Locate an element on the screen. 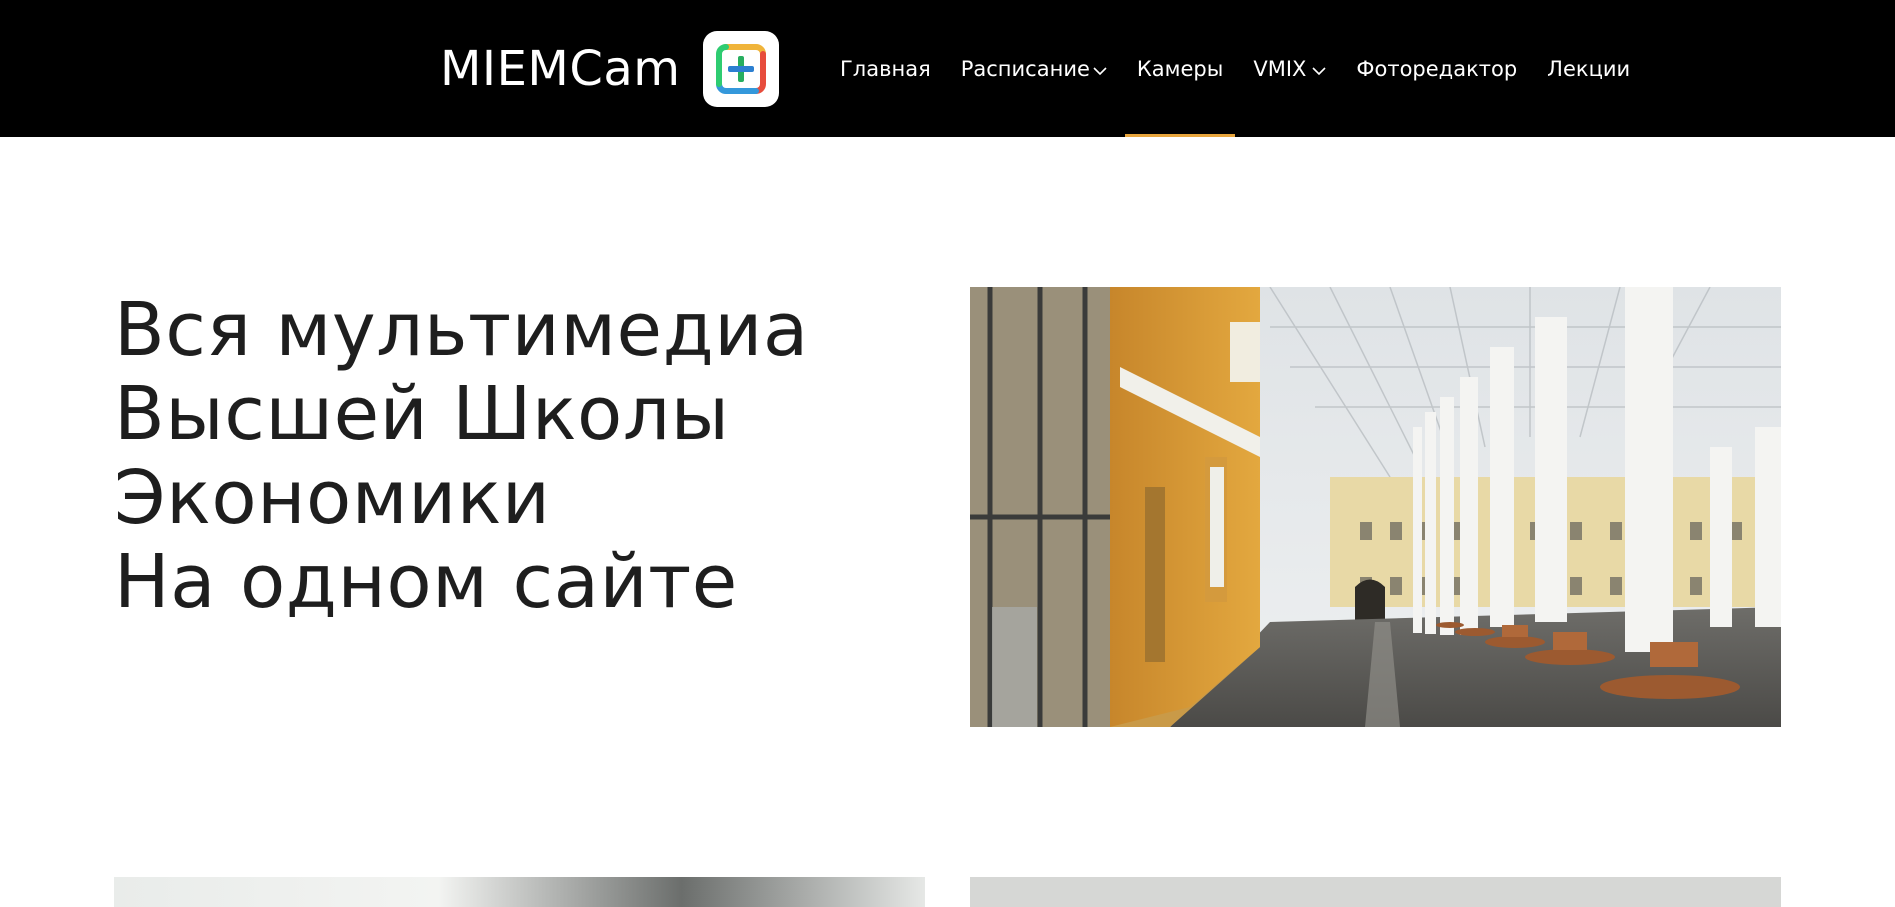  plus-logo-icon is located at coordinates (740, 69).